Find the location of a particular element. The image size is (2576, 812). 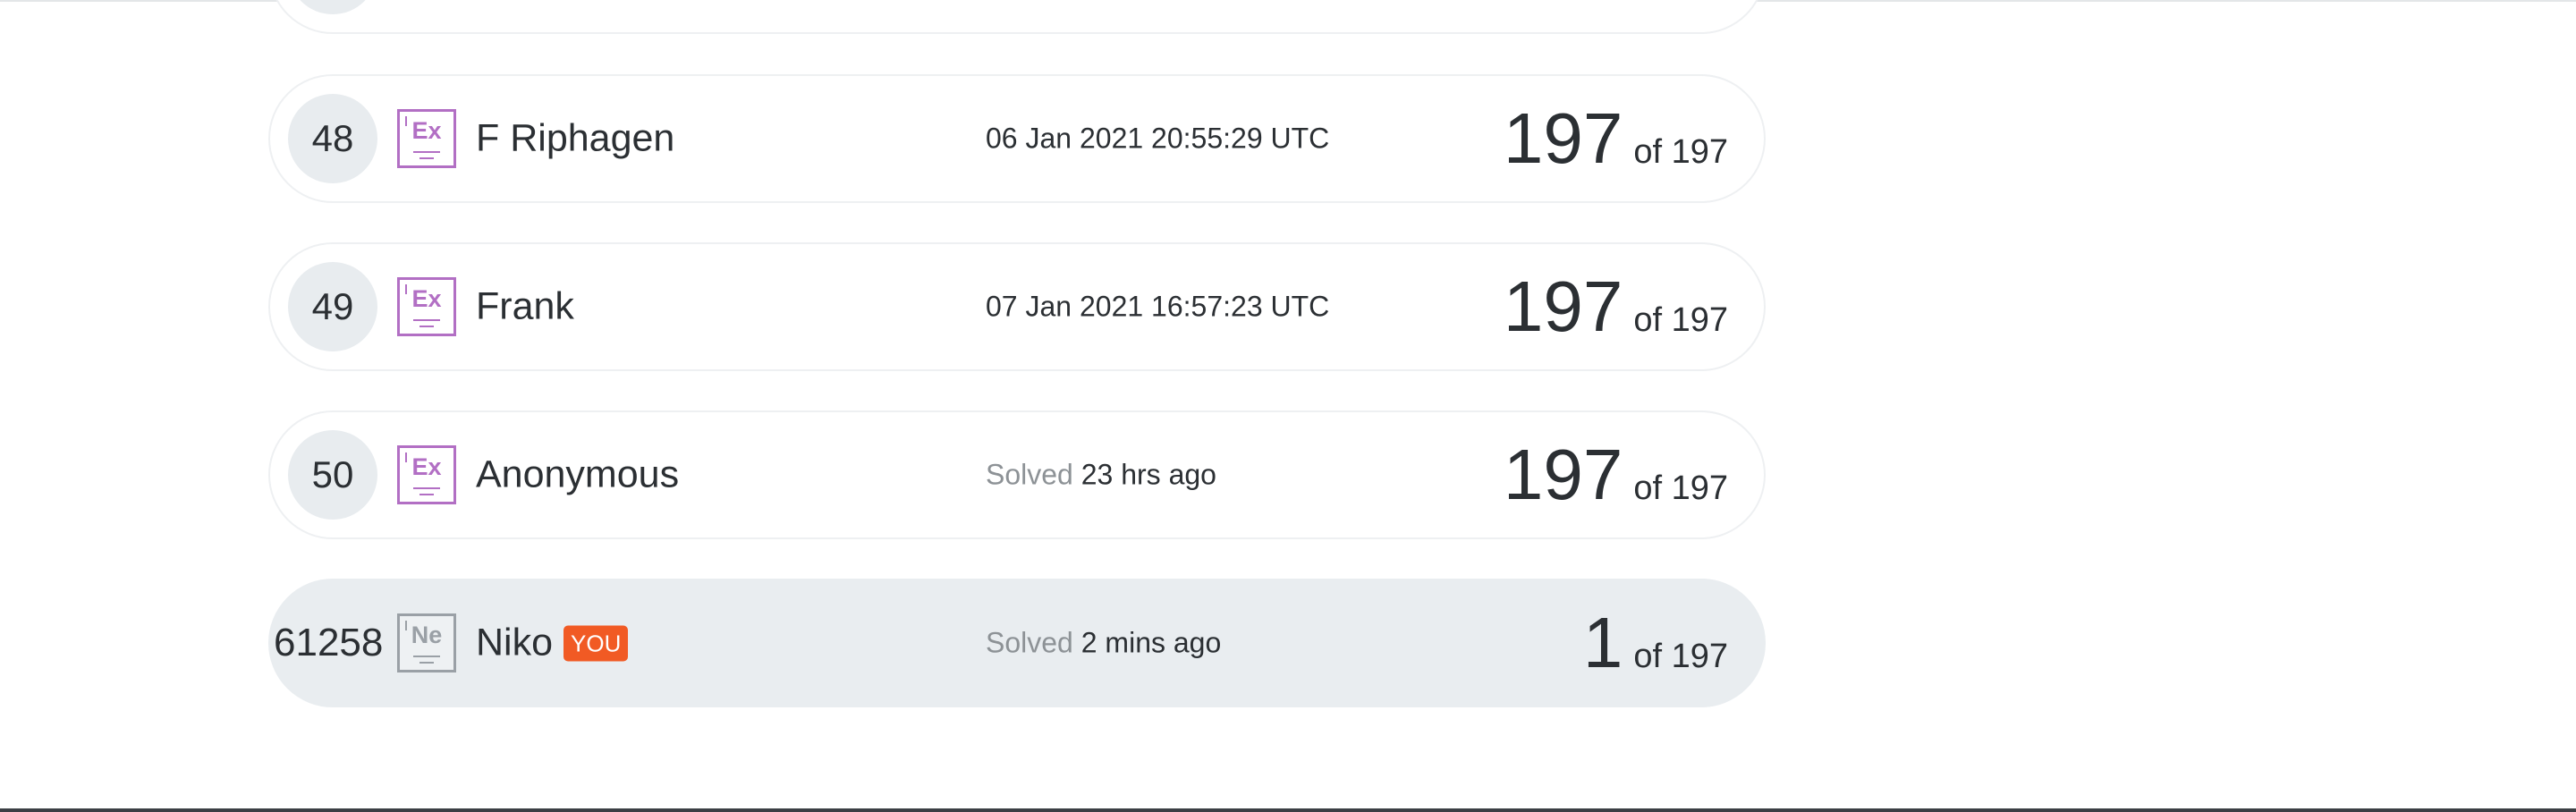

solved-status: Solved 2 mins ago is located at coordinates (1103, 643).